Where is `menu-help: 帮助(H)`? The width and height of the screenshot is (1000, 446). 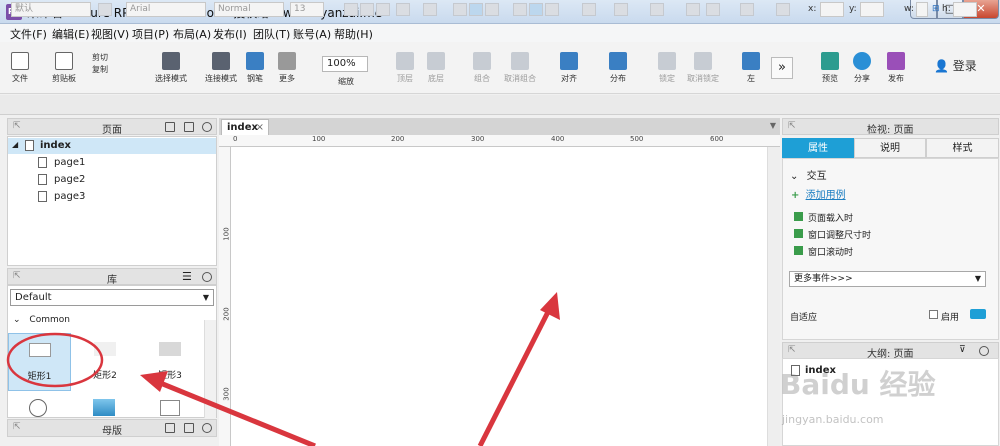 menu-help: 帮助(H) is located at coordinates (353, 34).